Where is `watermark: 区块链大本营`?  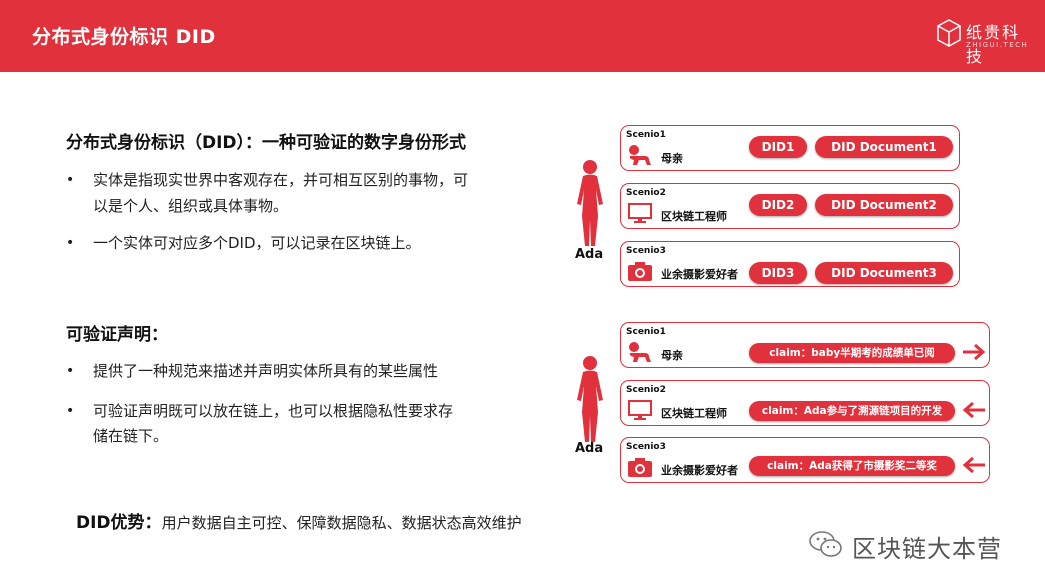 watermark: 区块链大本营 is located at coordinates (918, 545).